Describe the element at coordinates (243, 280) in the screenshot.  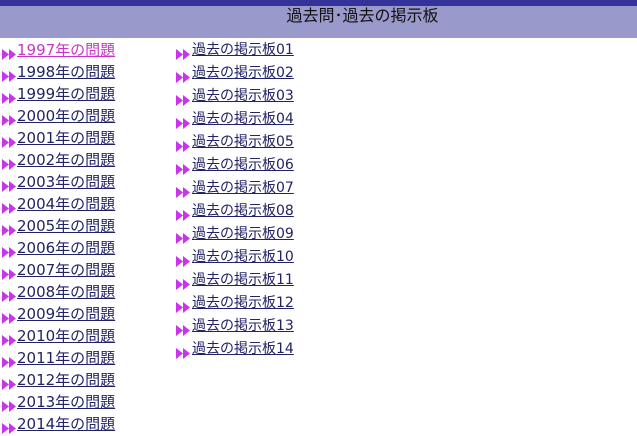
I see `board-link-11: 過去の掲示板11` at that location.